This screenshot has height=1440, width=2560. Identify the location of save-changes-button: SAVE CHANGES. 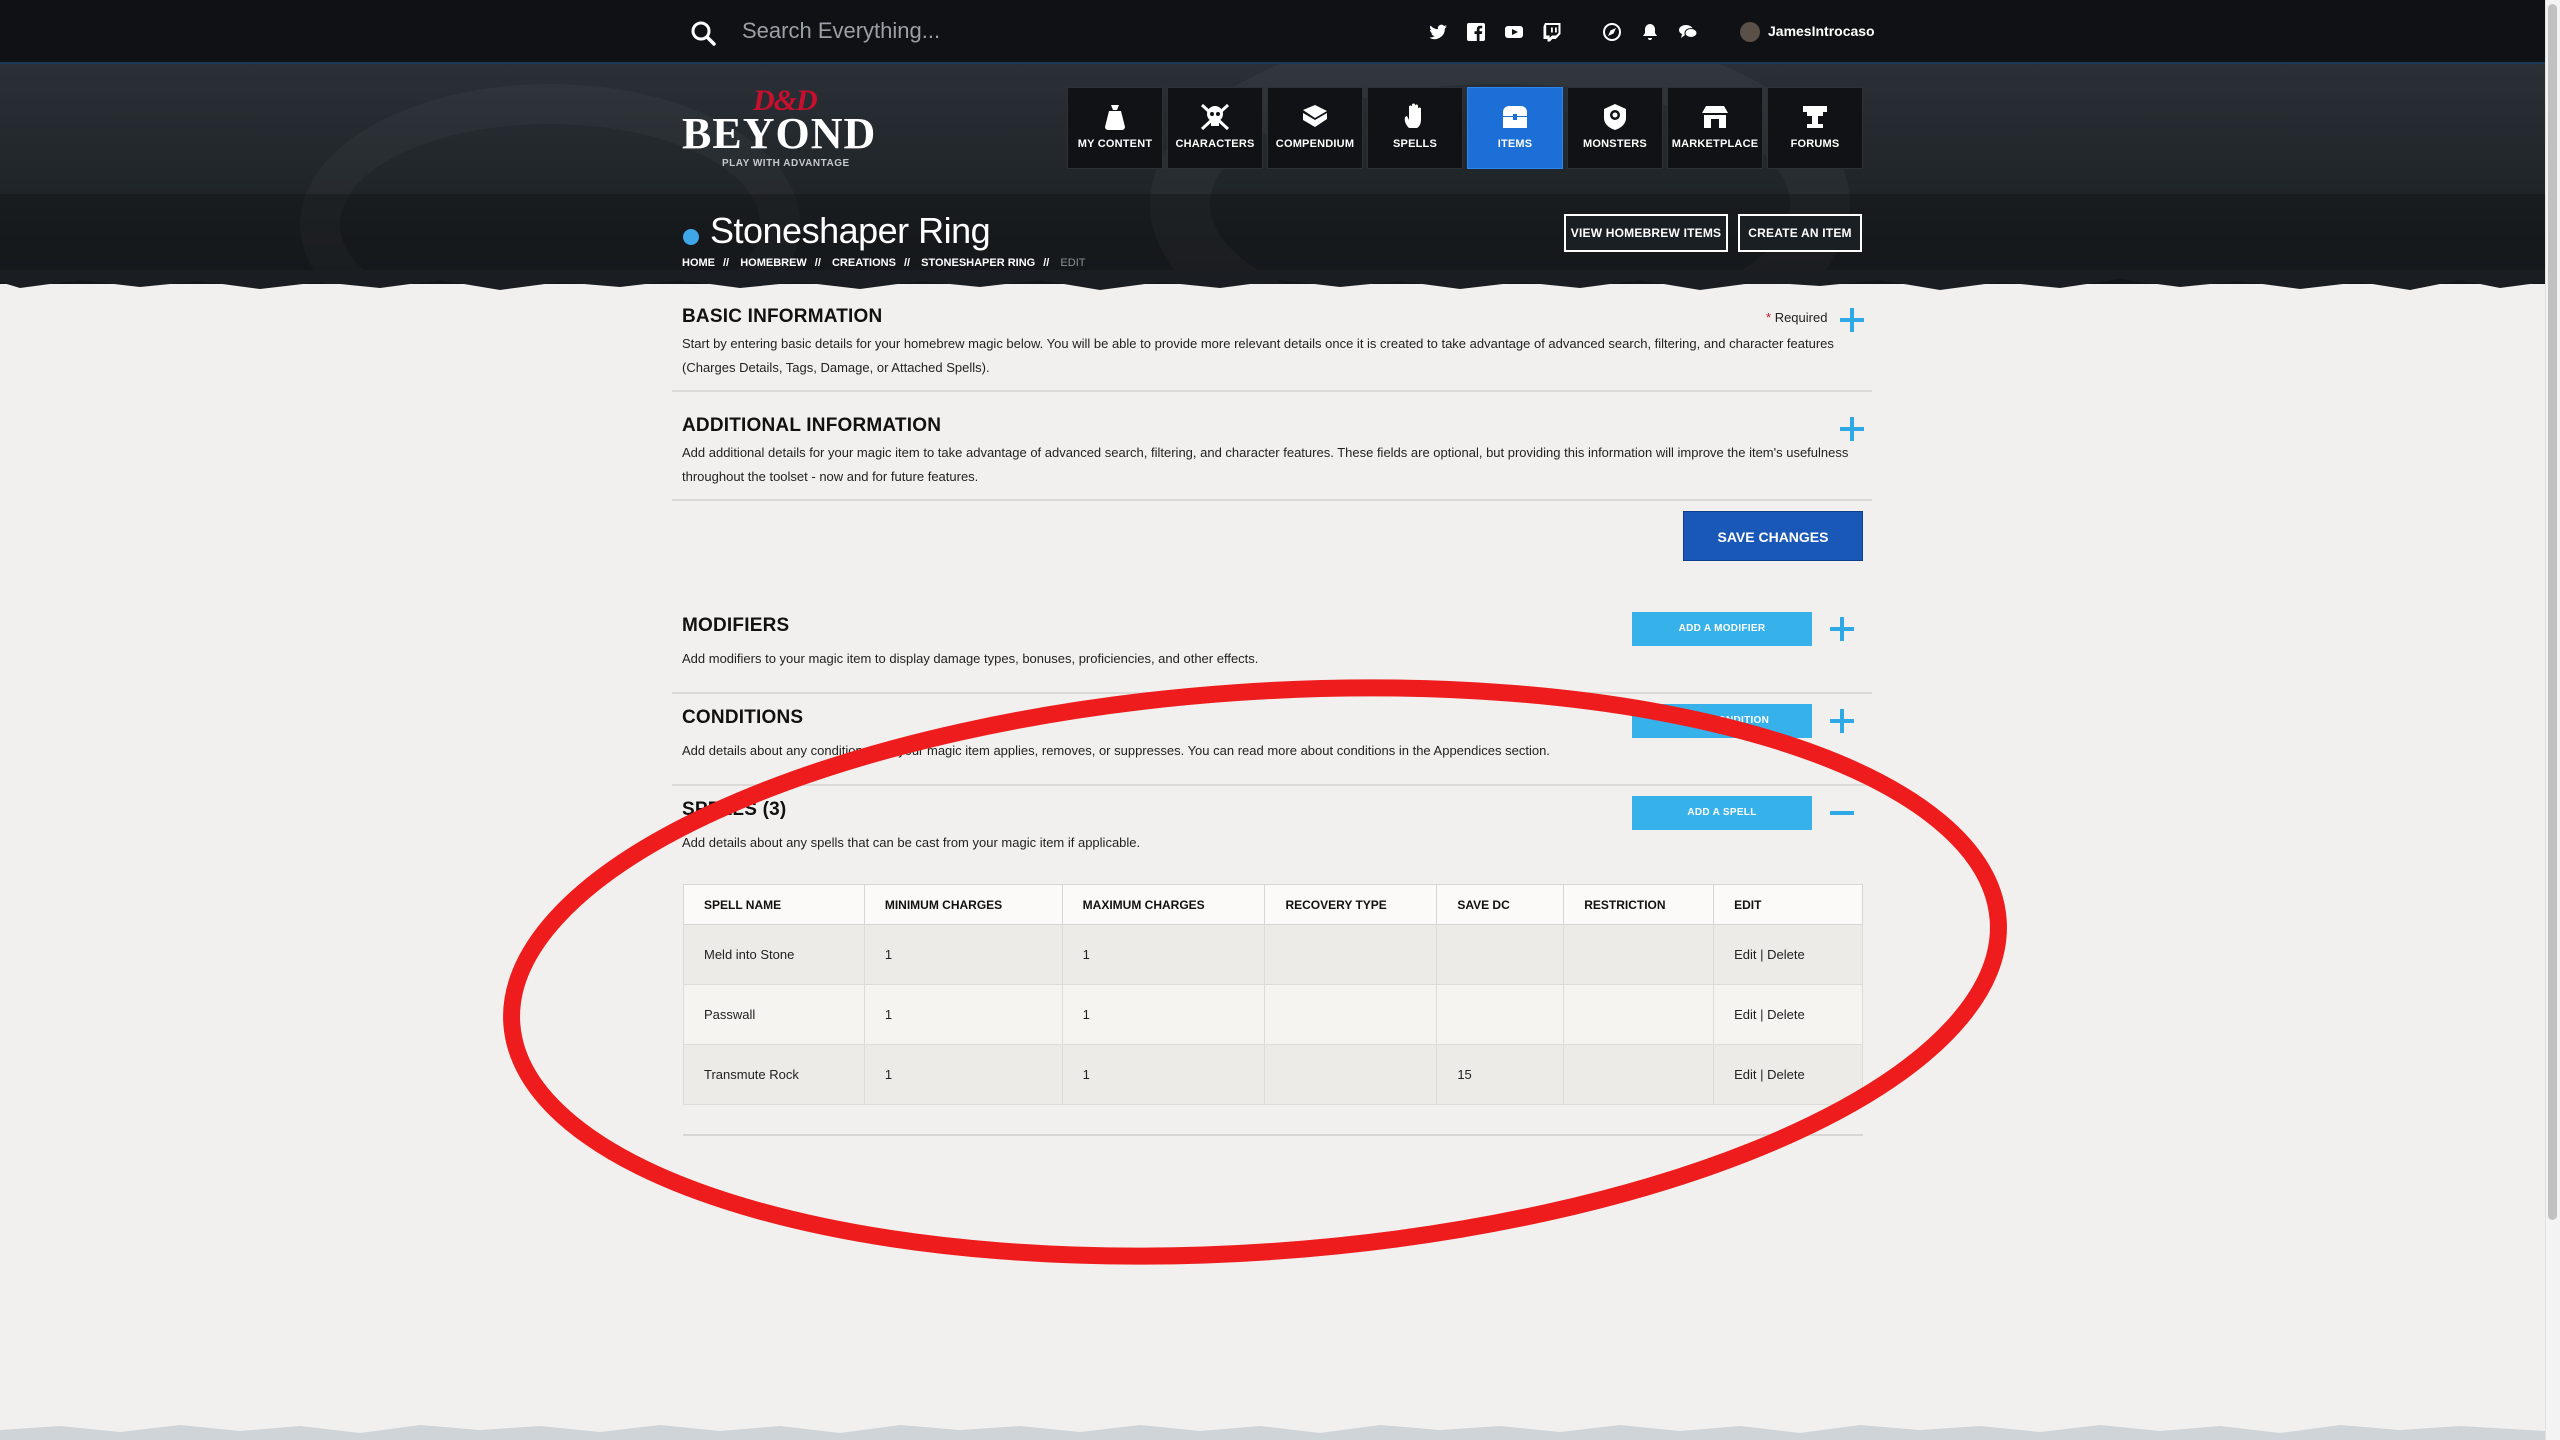
(1773, 536).